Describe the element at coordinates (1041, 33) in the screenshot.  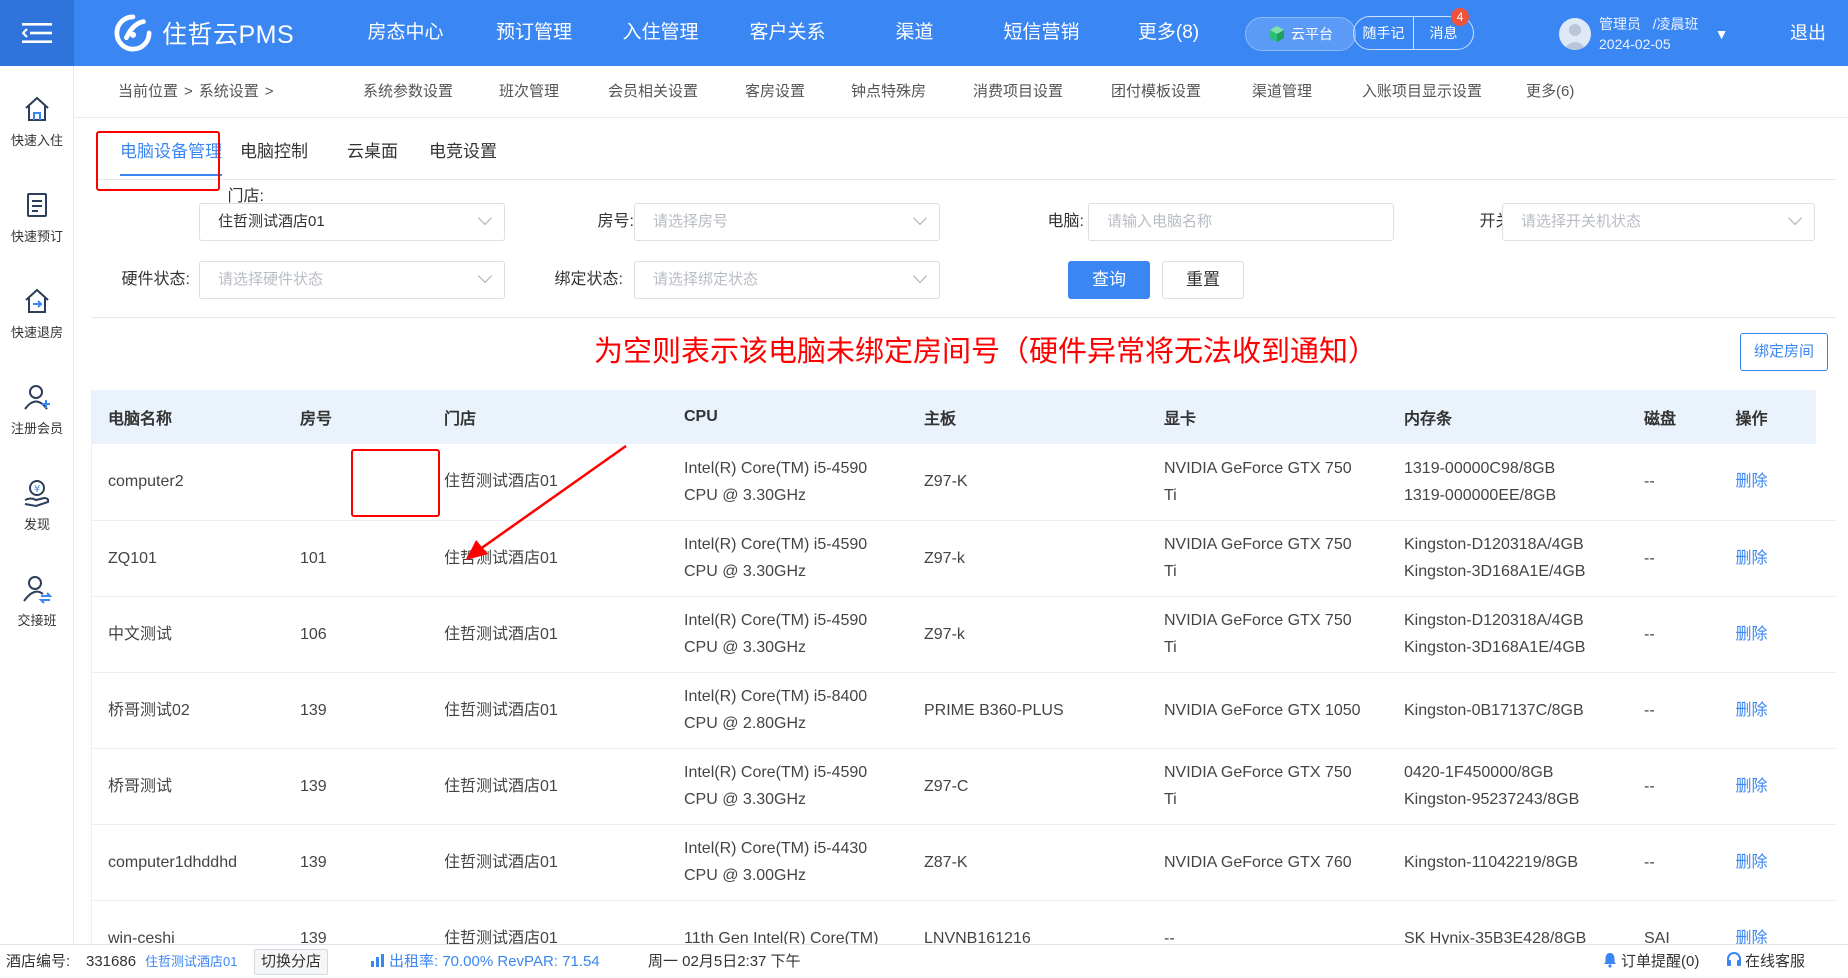
I see `nav-sms-marketing: 短信营销` at that location.